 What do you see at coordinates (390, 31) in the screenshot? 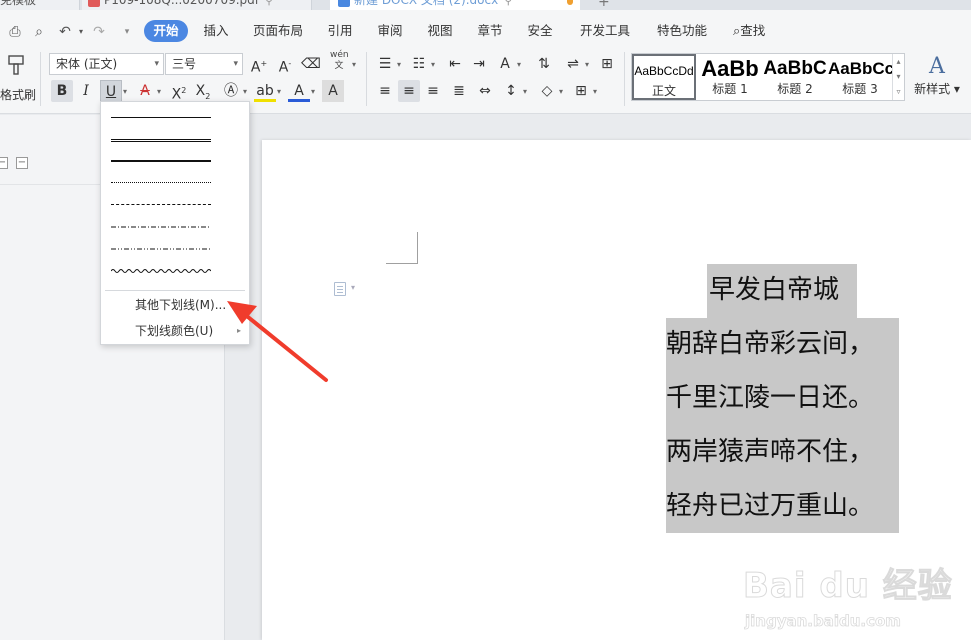
I see `menu-review: 审阅` at bounding box center [390, 31].